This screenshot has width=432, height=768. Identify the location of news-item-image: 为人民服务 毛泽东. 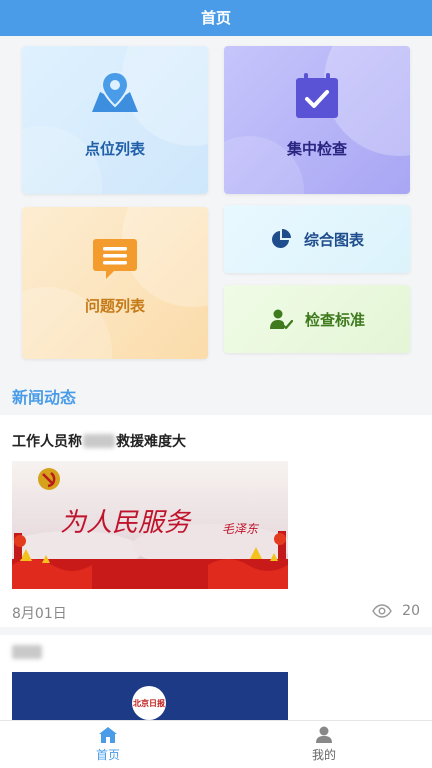
(150, 525).